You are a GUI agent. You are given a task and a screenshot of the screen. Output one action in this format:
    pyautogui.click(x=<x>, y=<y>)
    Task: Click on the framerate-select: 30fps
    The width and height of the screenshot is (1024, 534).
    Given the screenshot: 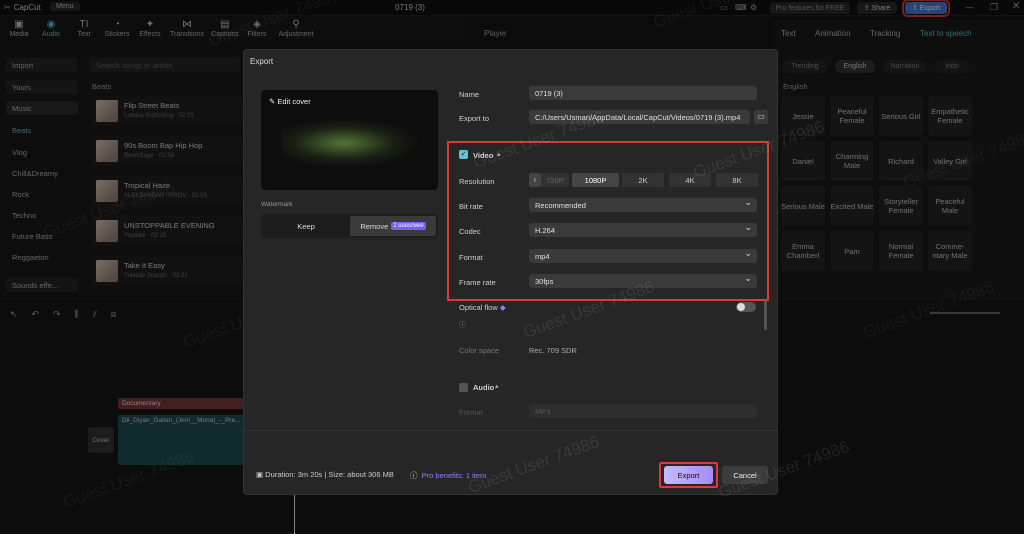 What is the action you would take?
    pyautogui.click(x=643, y=281)
    